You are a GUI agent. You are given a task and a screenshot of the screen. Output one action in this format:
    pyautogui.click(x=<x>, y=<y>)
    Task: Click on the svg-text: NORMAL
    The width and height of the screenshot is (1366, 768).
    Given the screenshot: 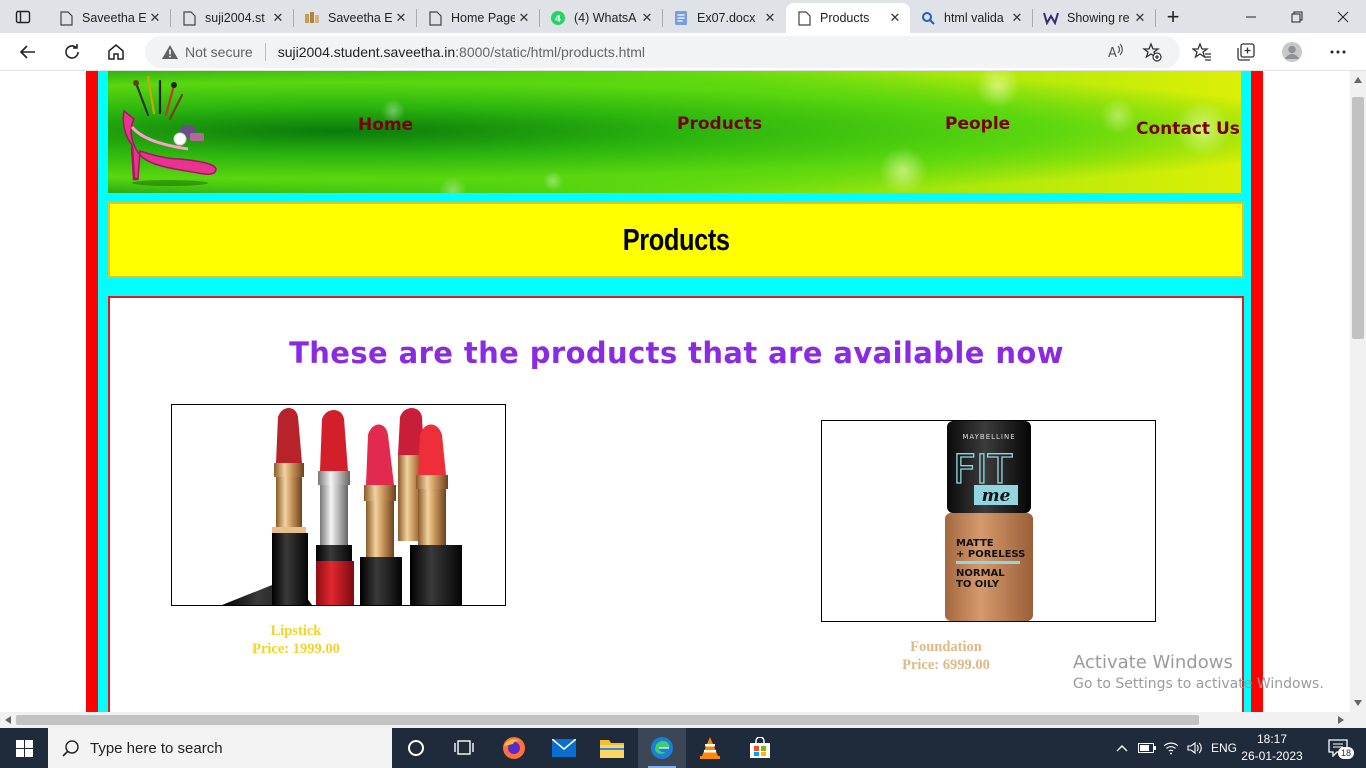 What is the action you would take?
    pyautogui.click(x=980, y=573)
    